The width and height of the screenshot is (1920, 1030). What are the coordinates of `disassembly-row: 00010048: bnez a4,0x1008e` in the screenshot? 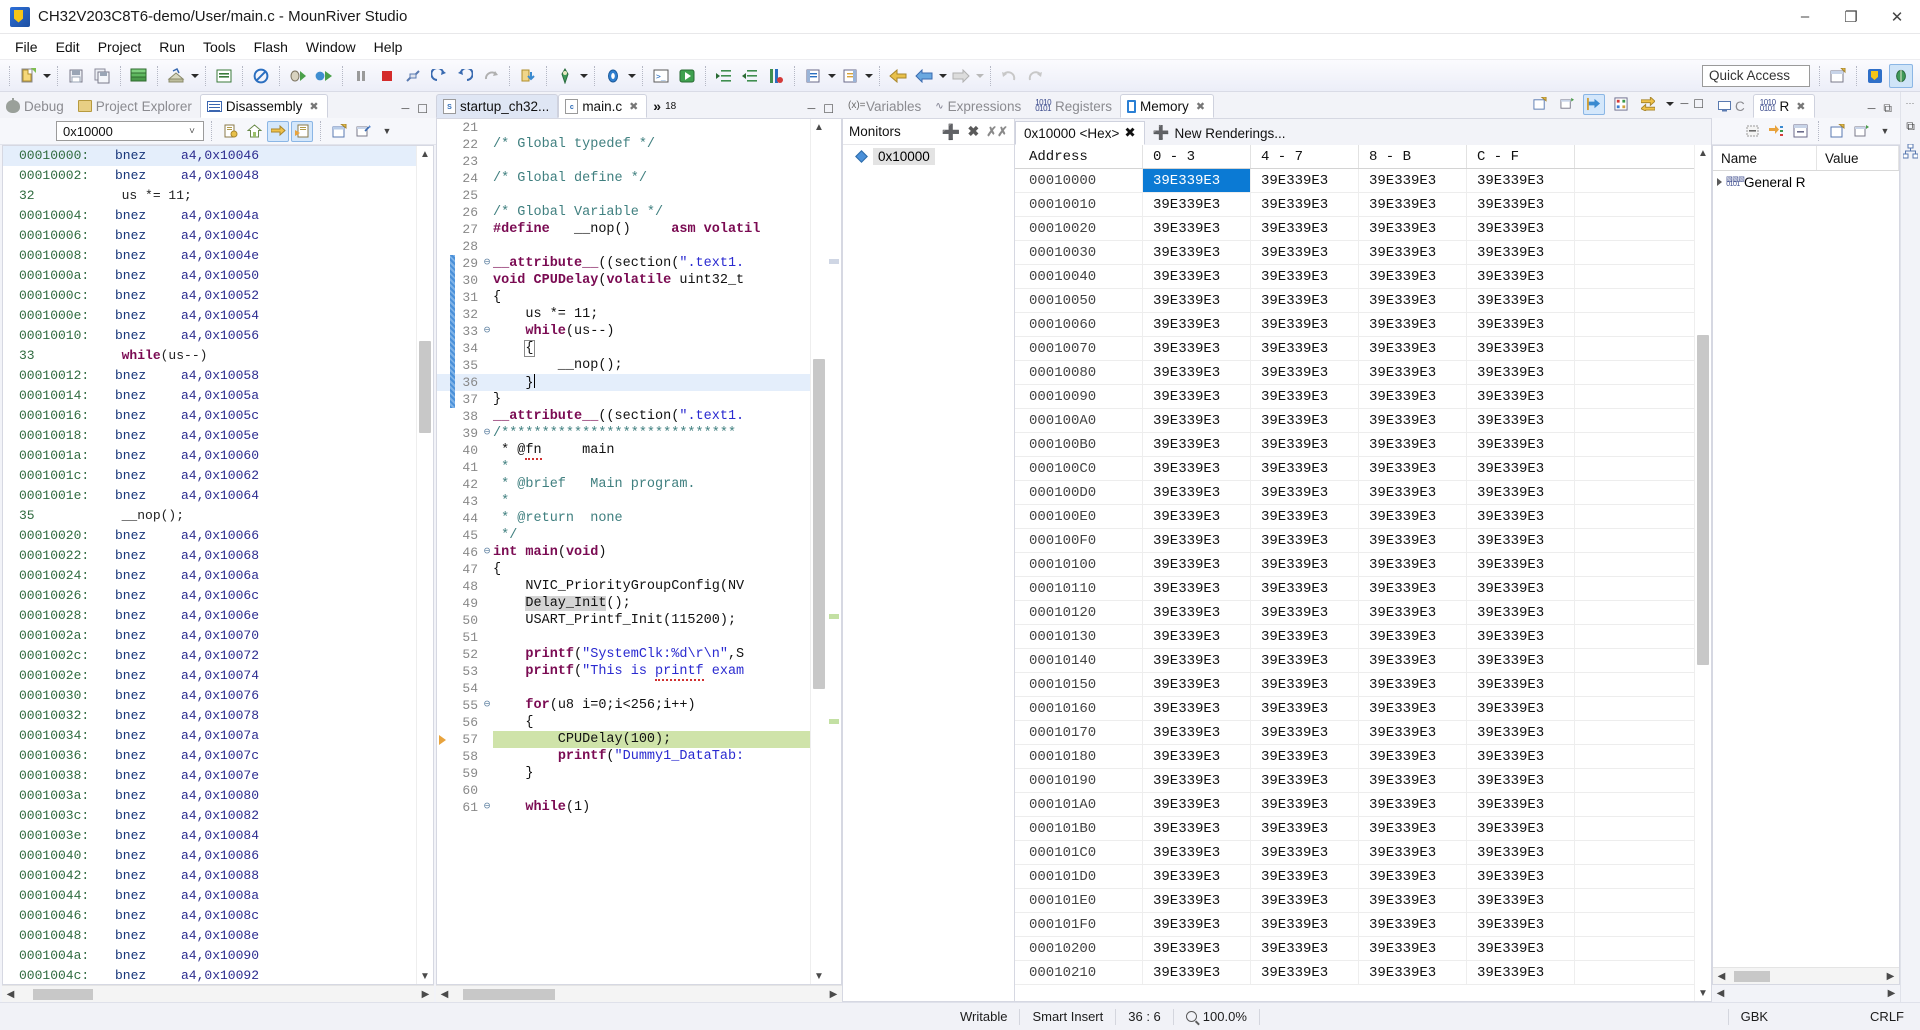 It's located at (209, 936).